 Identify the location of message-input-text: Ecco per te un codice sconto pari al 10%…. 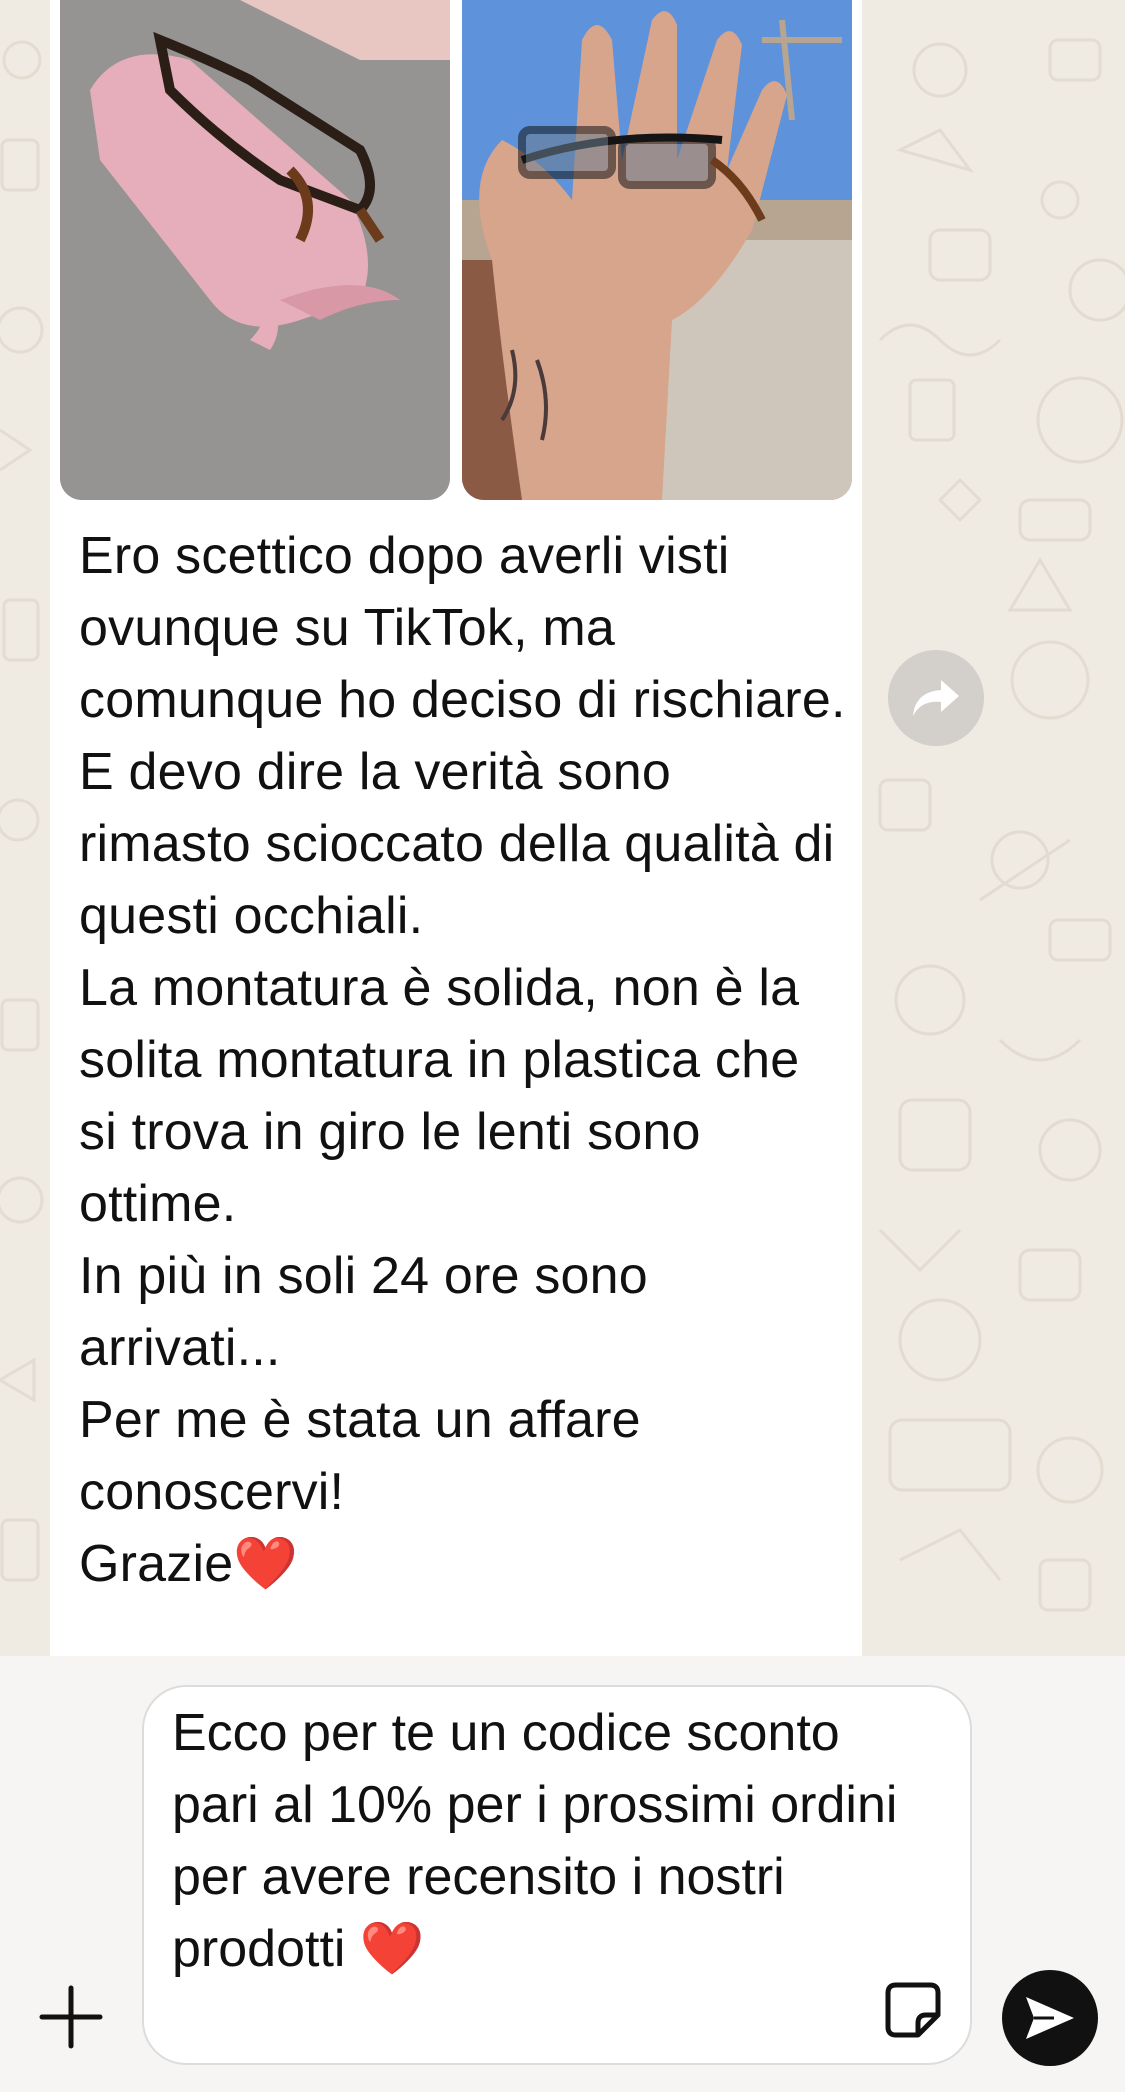
(552, 1841).